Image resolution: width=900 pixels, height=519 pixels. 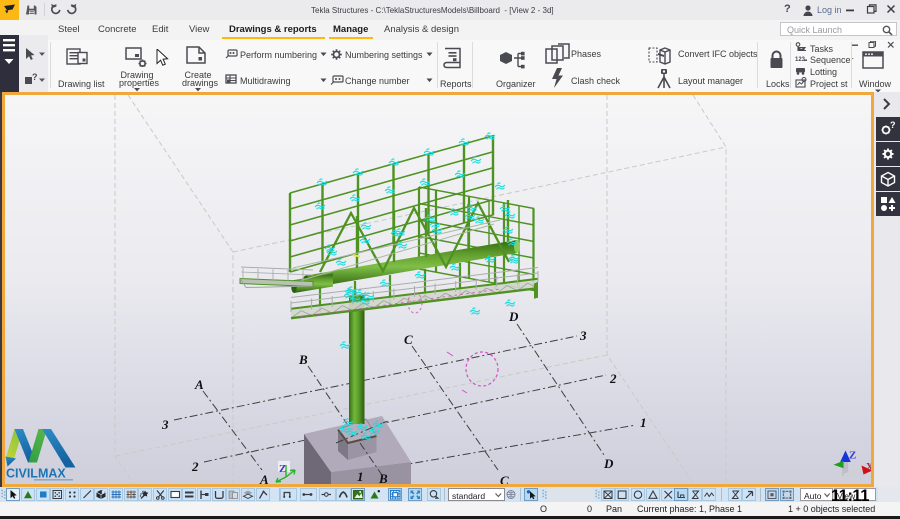 What do you see at coordinates (36, 474) in the screenshot?
I see `svg-text: CIVILMAX` at bounding box center [36, 474].